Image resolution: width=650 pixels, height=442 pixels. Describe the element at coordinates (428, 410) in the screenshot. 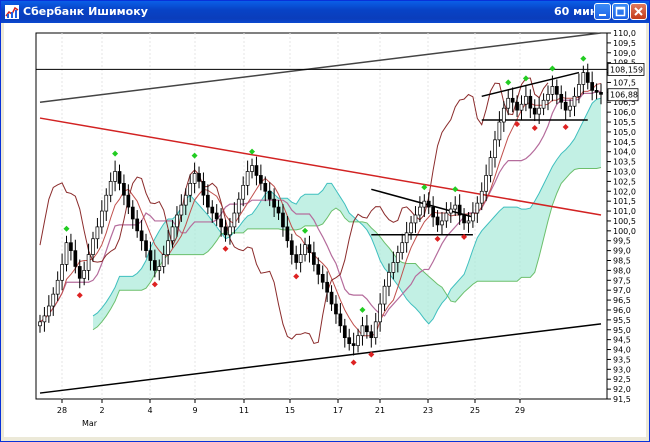

I see `x-tick-label: 23` at that location.